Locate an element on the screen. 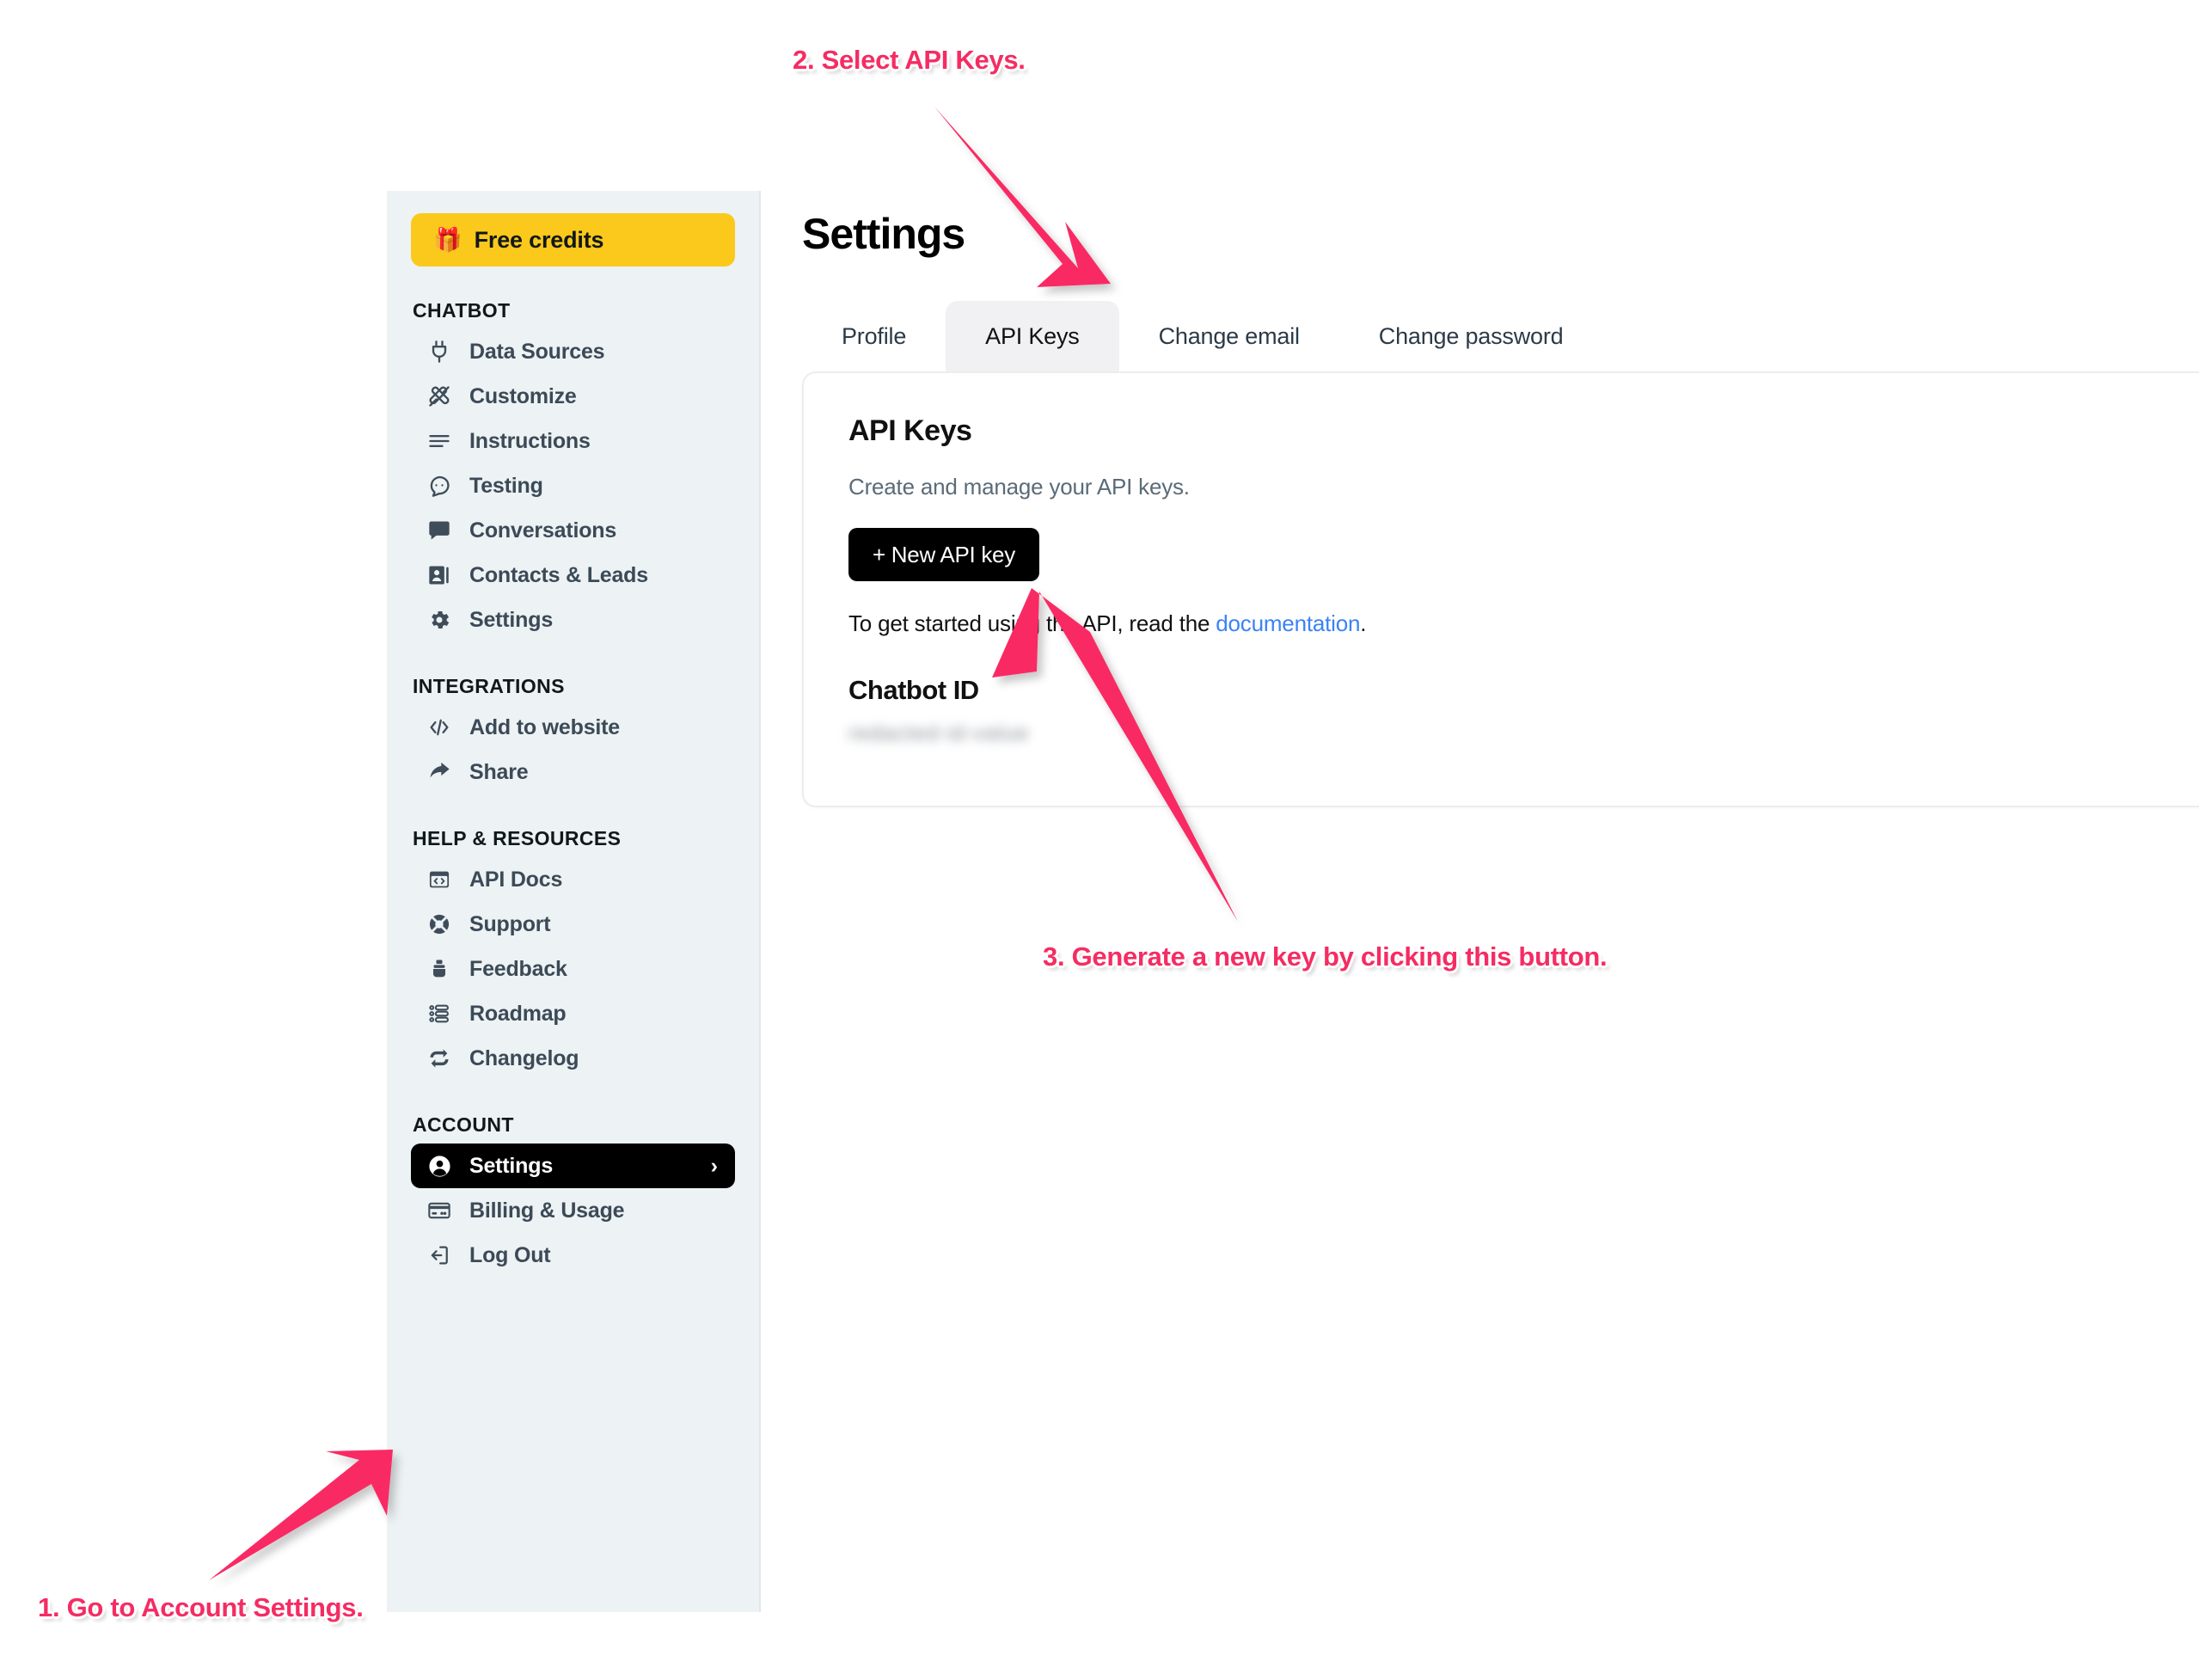  sidebar-item-add-to-website: Add to website is located at coordinates (573, 728).